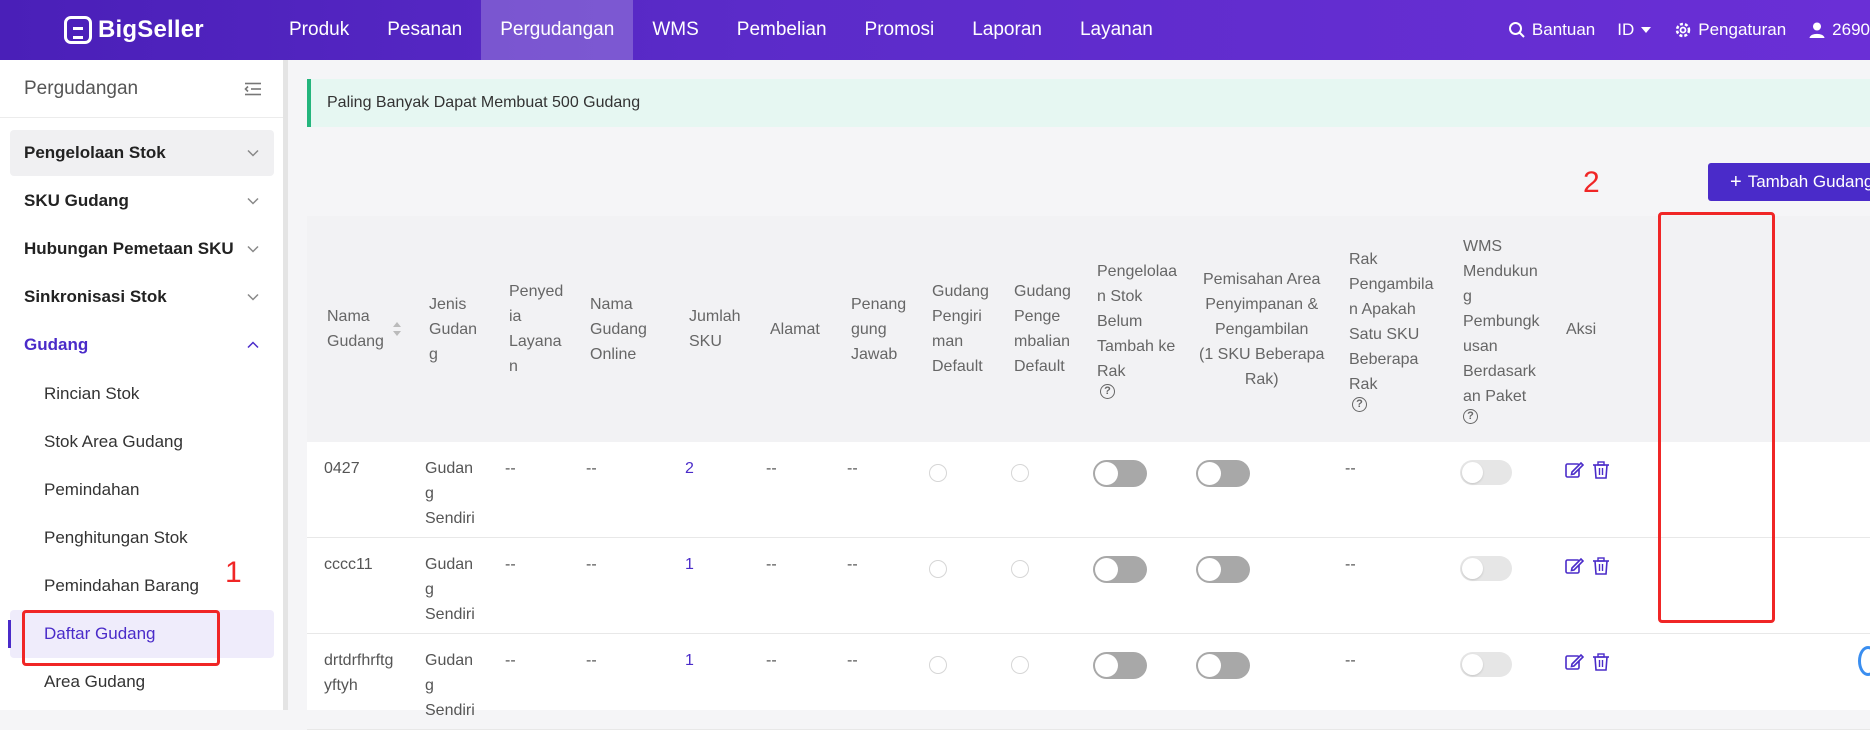 This screenshot has height=730, width=1870. What do you see at coordinates (1499, 371) in the screenshot?
I see `th-line: Berdasark` at bounding box center [1499, 371].